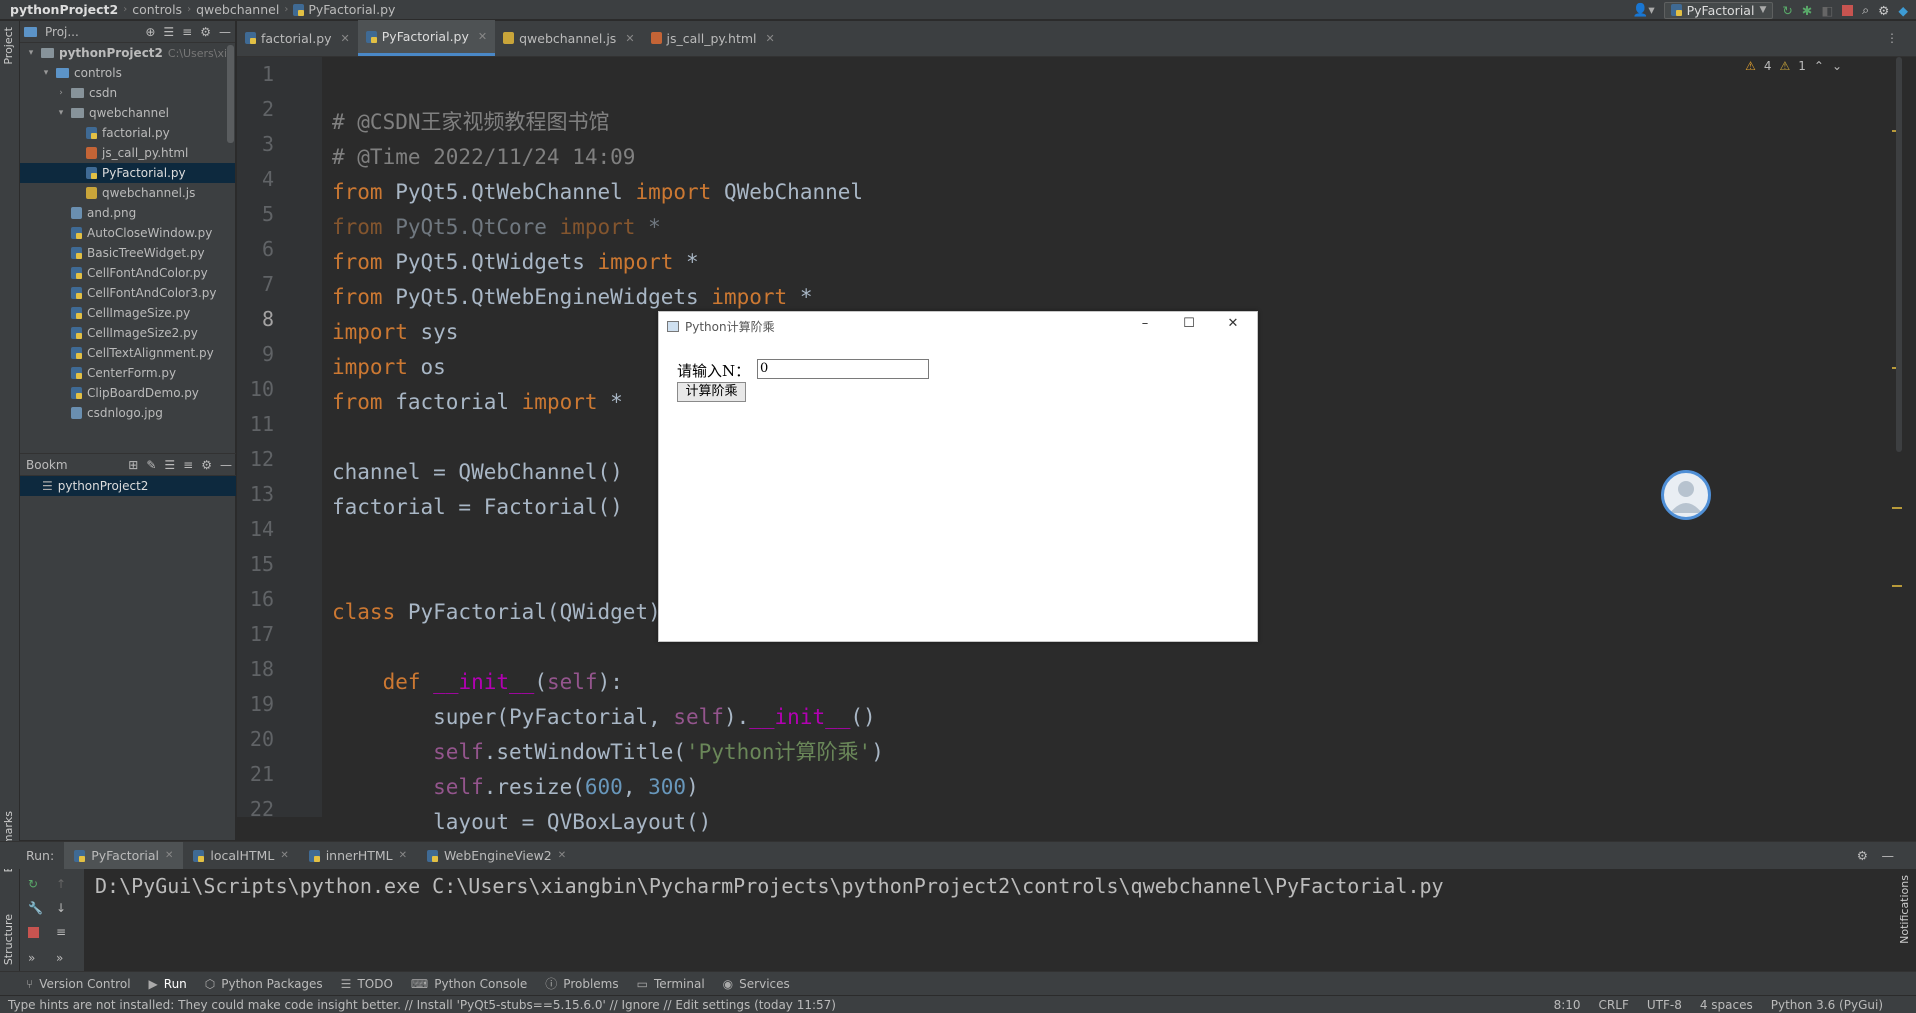  I want to click on tree-item: ClipBoardDemo.py, so click(127, 393).